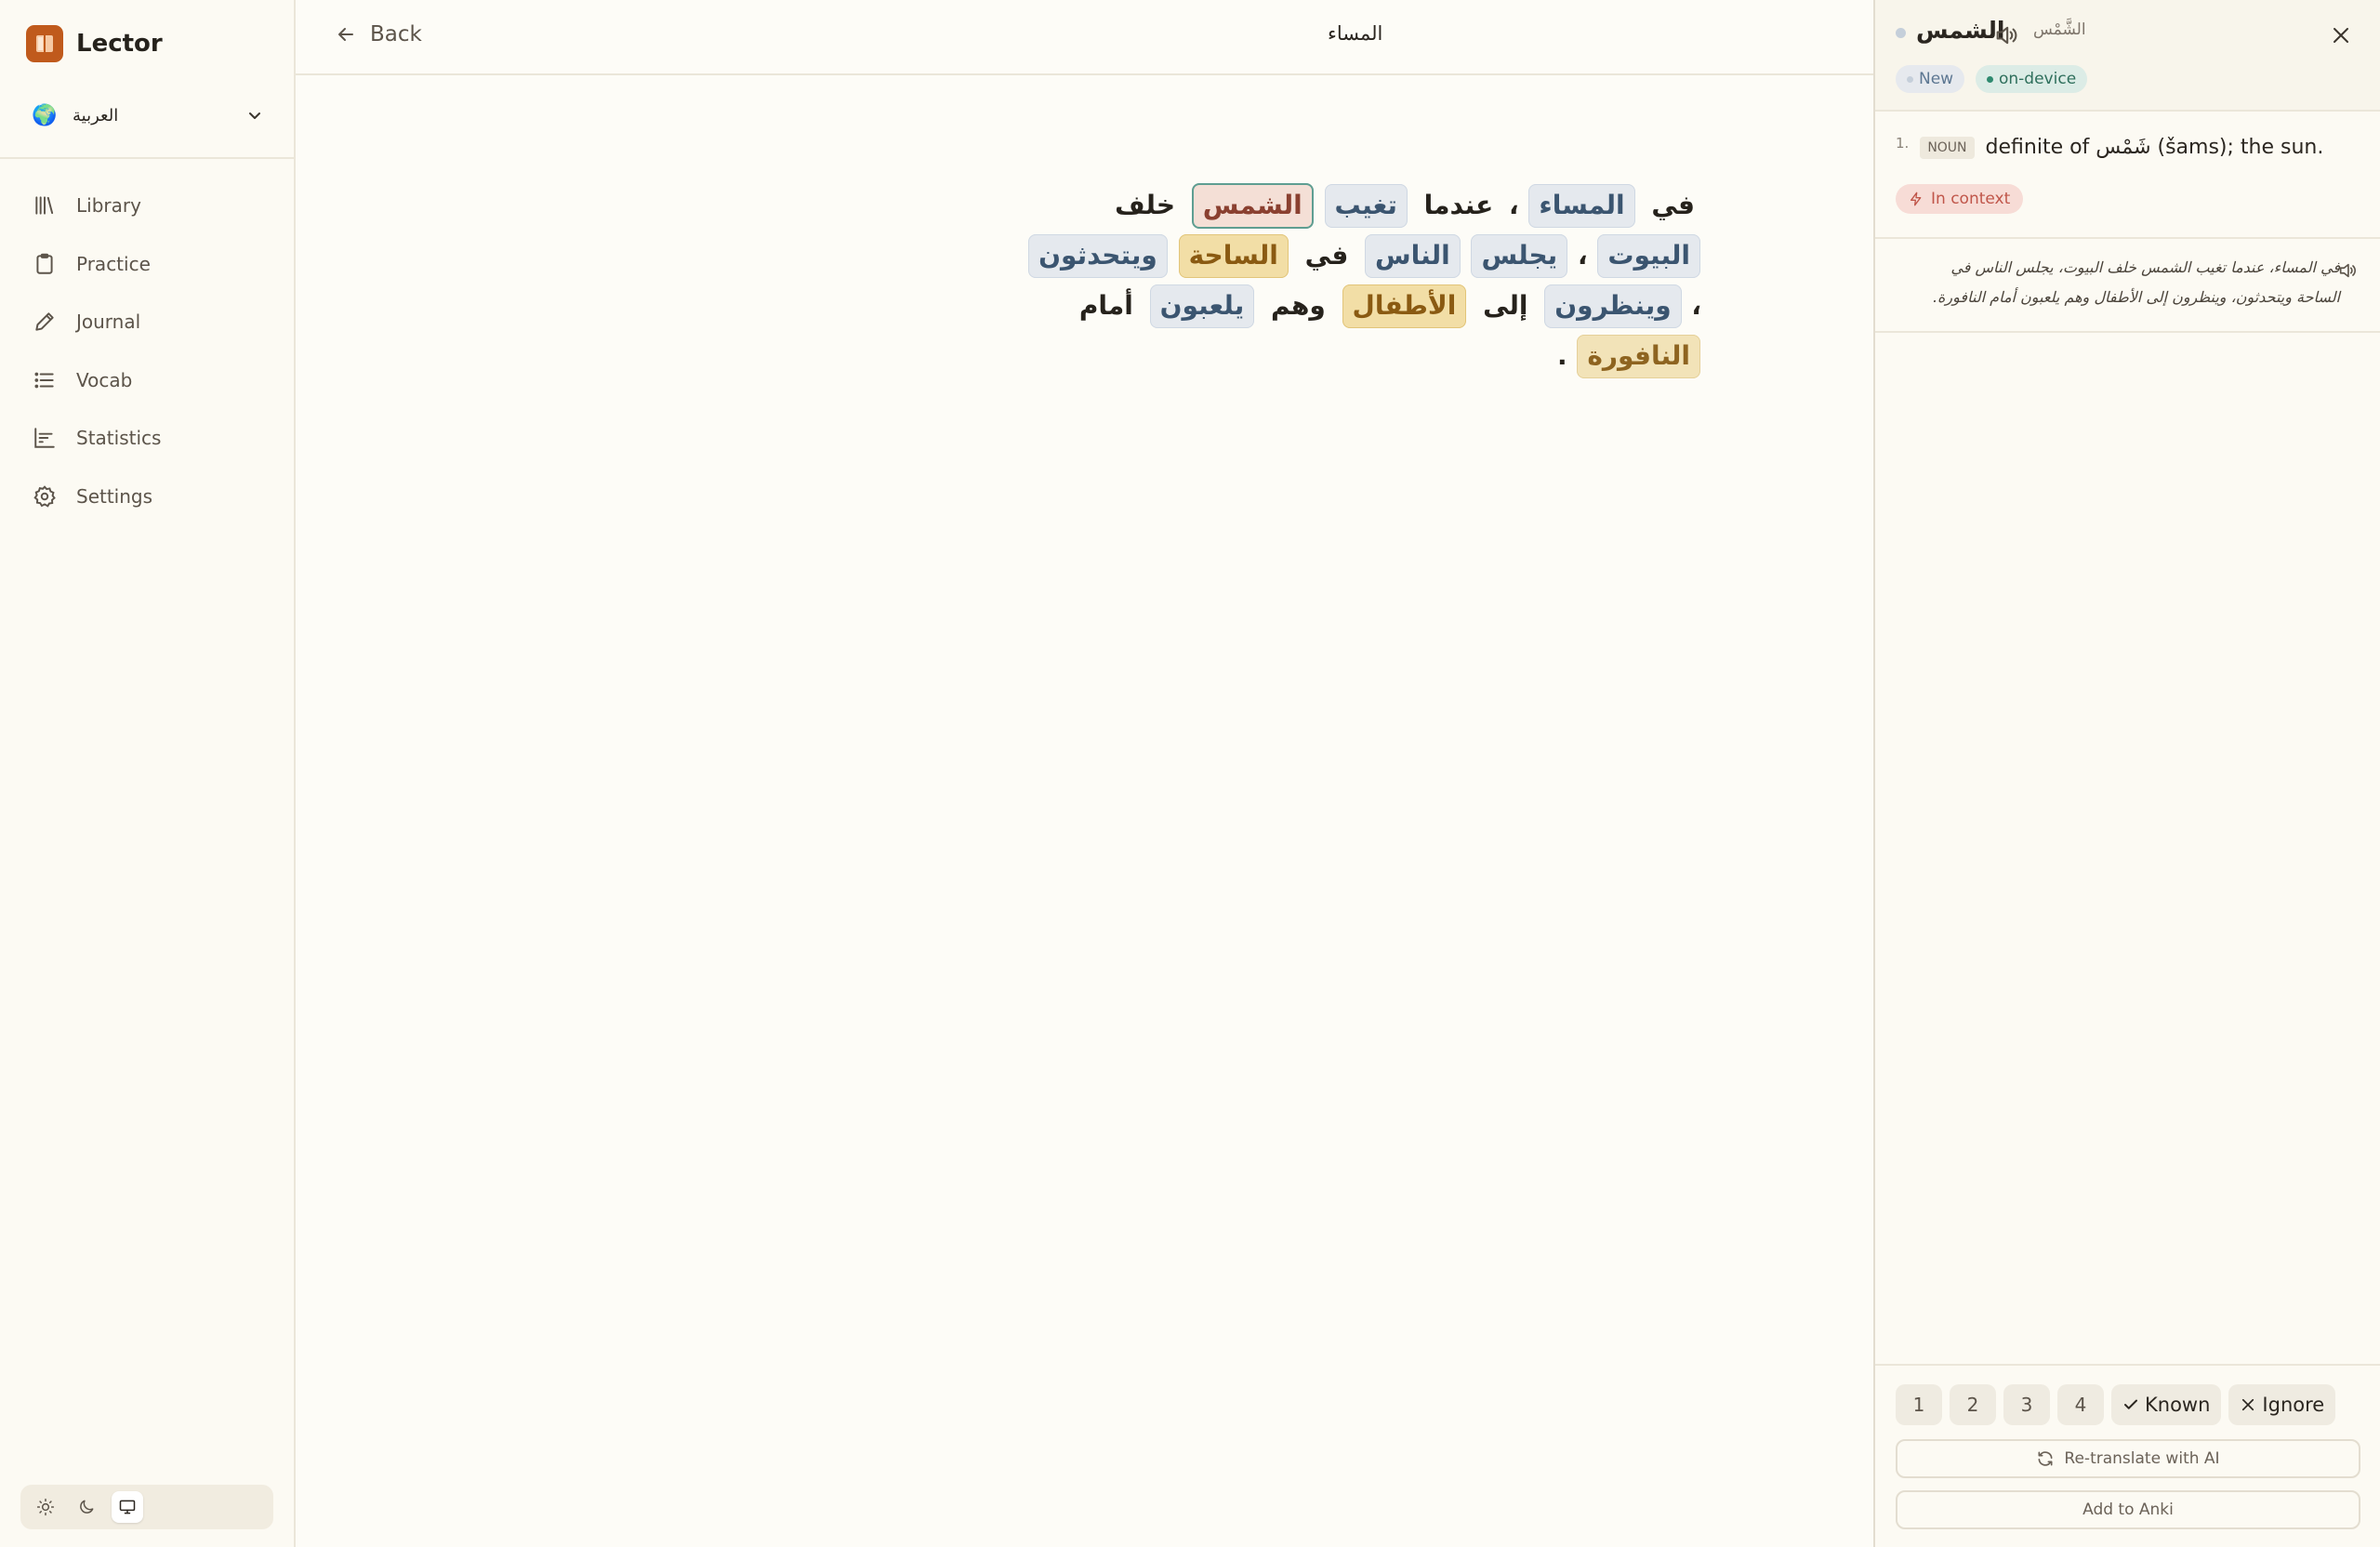 The height and width of the screenshot is (1547, 2380). What do you see at coordinates (1901, 33) in the screenshot?
I see `status-dot` at bounding box center [1901, 33].